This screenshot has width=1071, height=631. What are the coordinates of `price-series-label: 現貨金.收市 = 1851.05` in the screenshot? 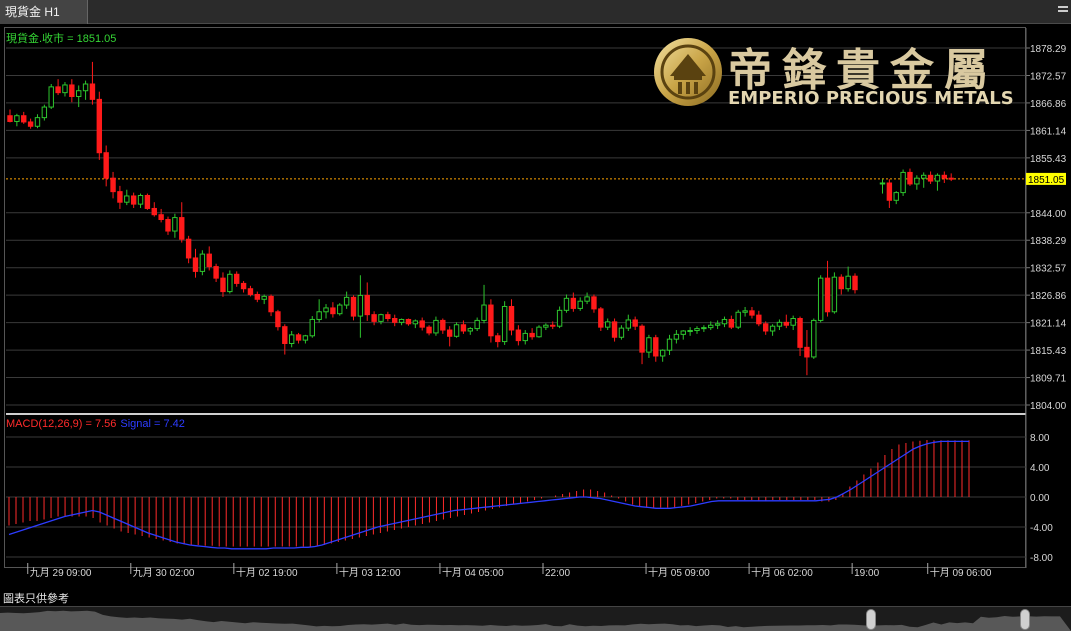 It's located at (61, 39).